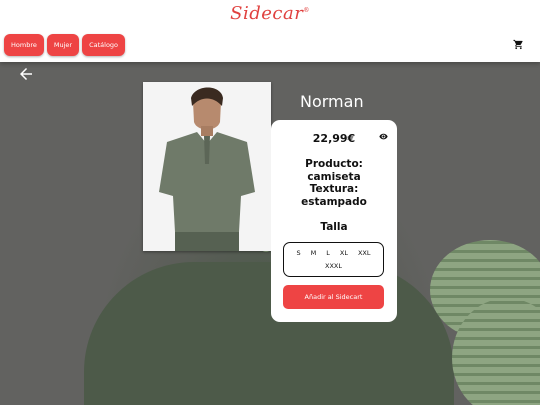  Describe the element at coordinates (332, 101) in the screenshot. I see `product-name: Norman` at that location.